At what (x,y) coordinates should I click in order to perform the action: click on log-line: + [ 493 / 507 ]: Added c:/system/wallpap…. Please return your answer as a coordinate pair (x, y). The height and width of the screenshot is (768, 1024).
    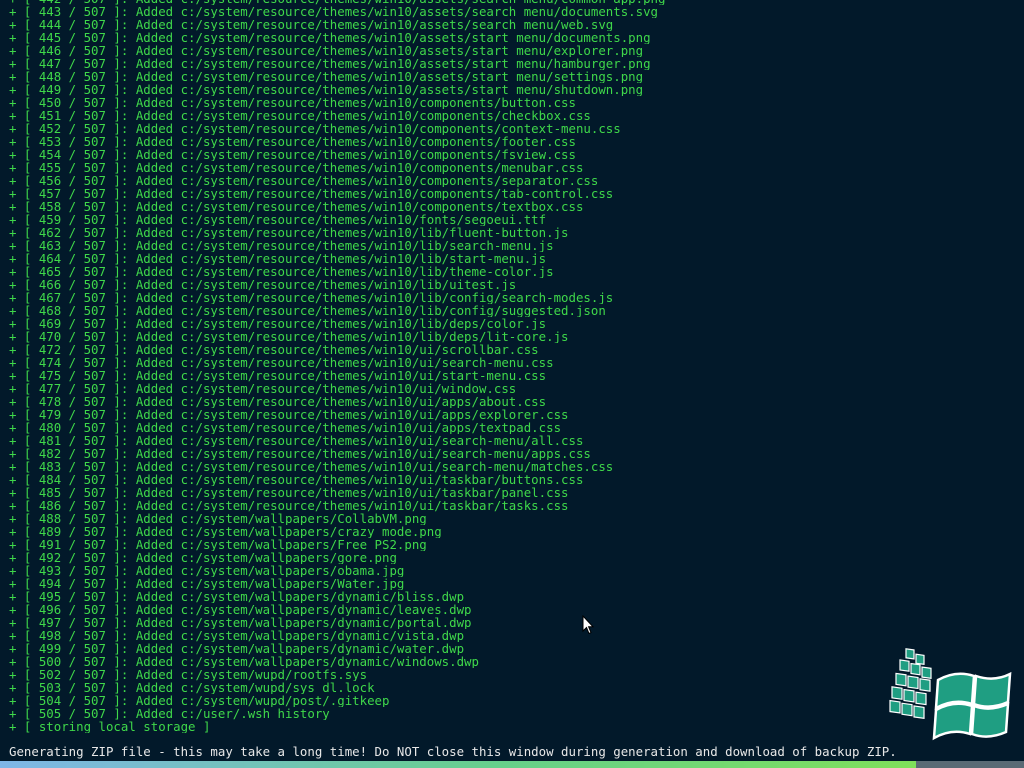
    Looking at the image, I should click on (207, 570).